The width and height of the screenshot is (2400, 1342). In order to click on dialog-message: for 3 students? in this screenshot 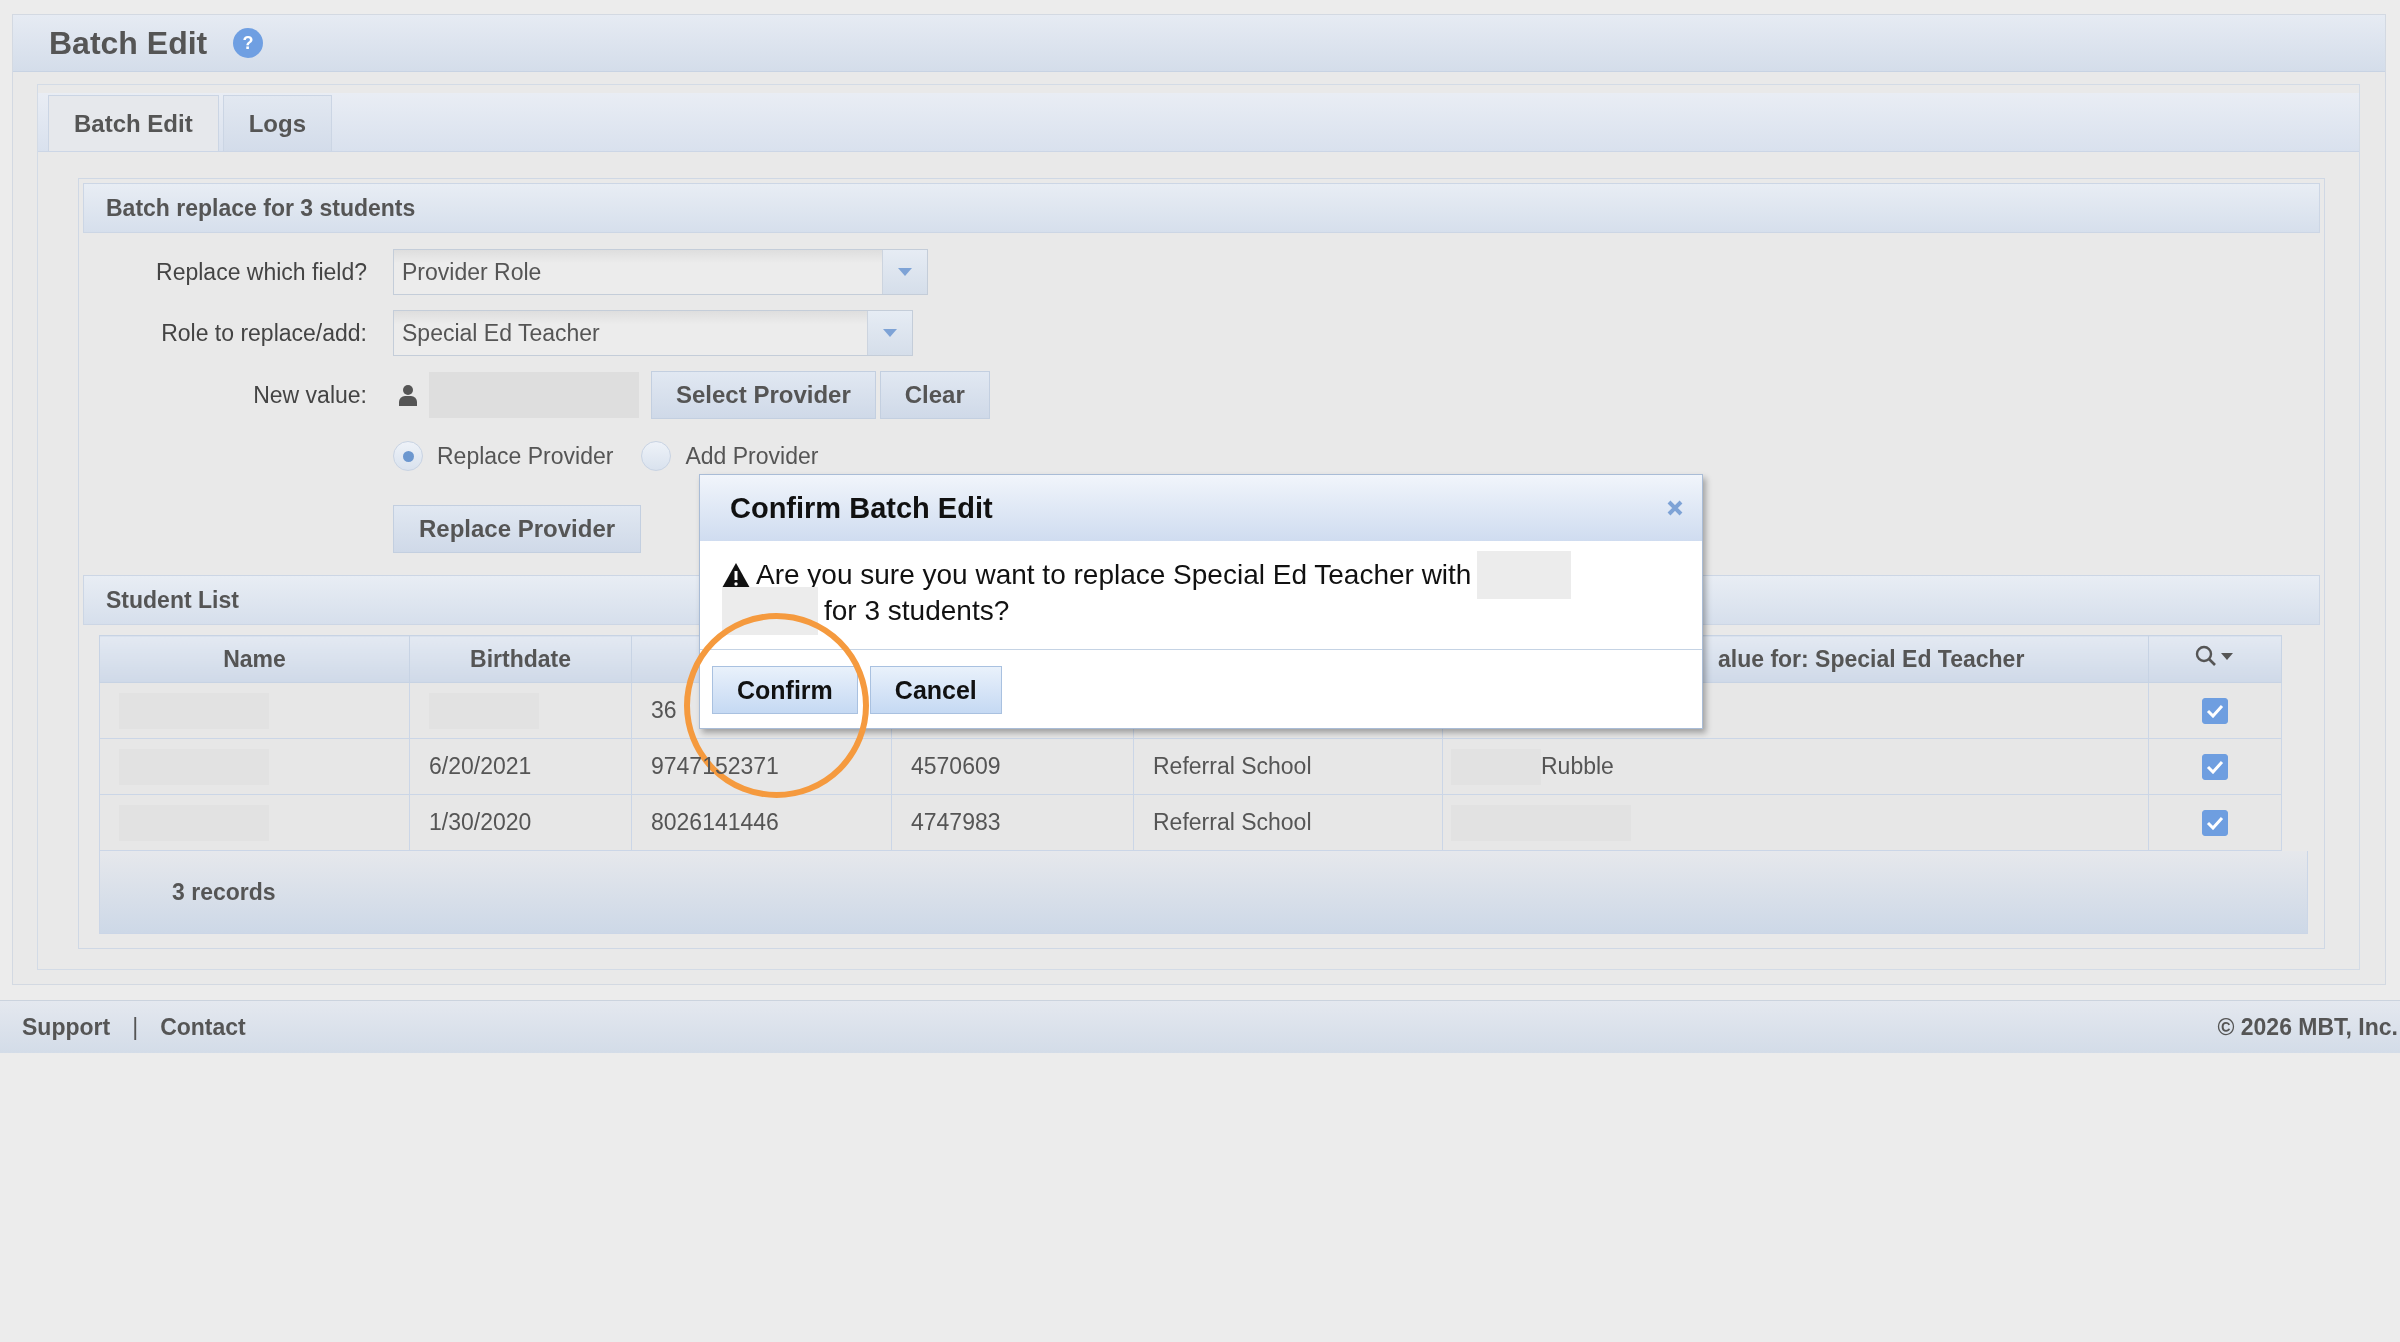, I will do `click(917, 611)`.